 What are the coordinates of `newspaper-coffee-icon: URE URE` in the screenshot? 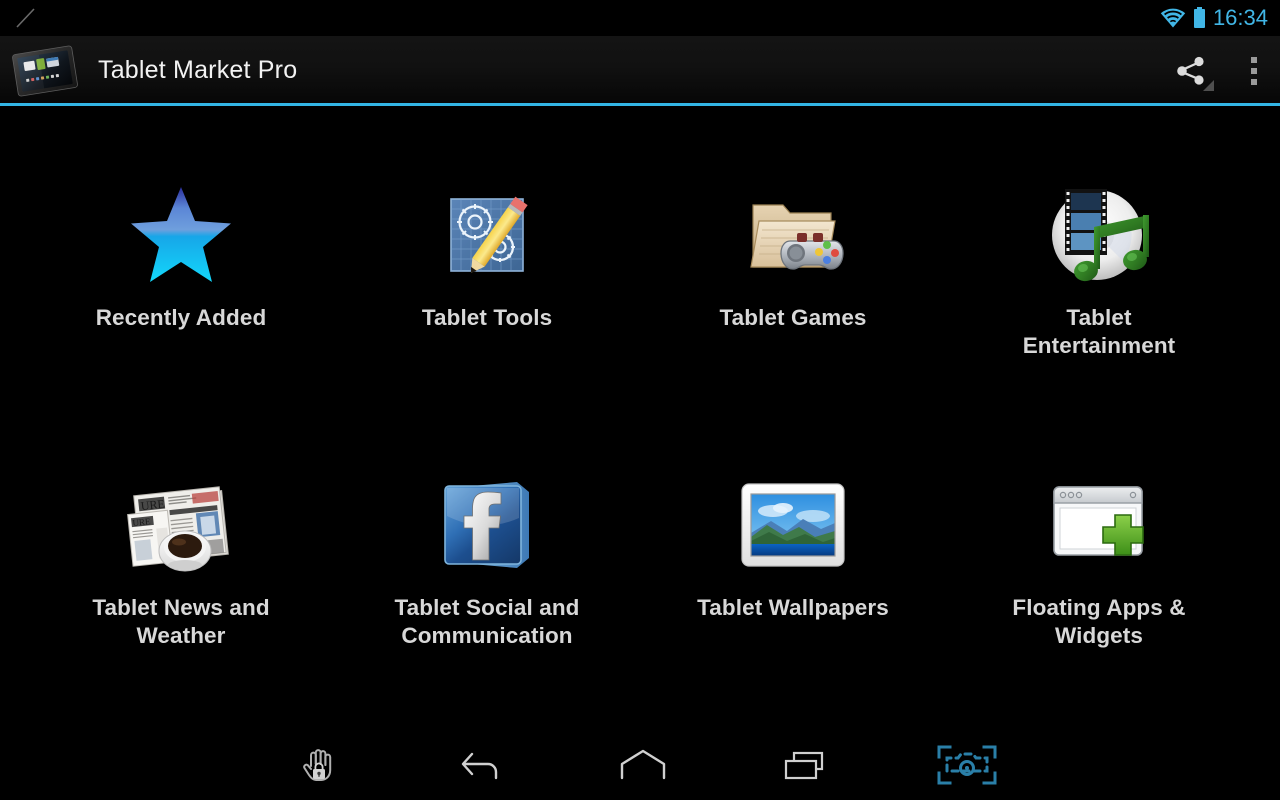 It's located at (181, 525).